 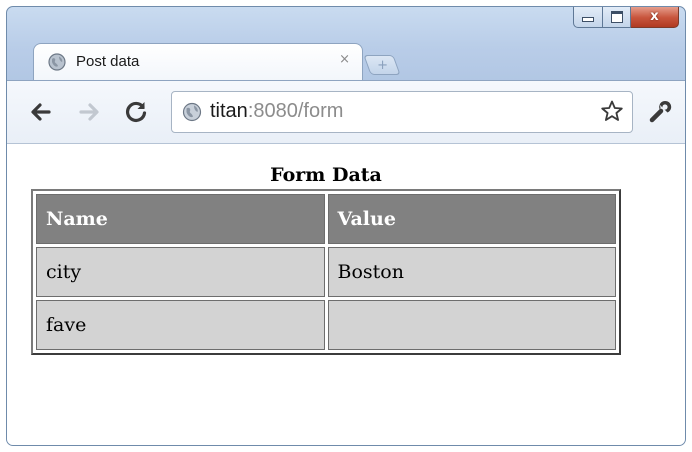 I want to click on window-controls: x, so click(x=626, y=17).